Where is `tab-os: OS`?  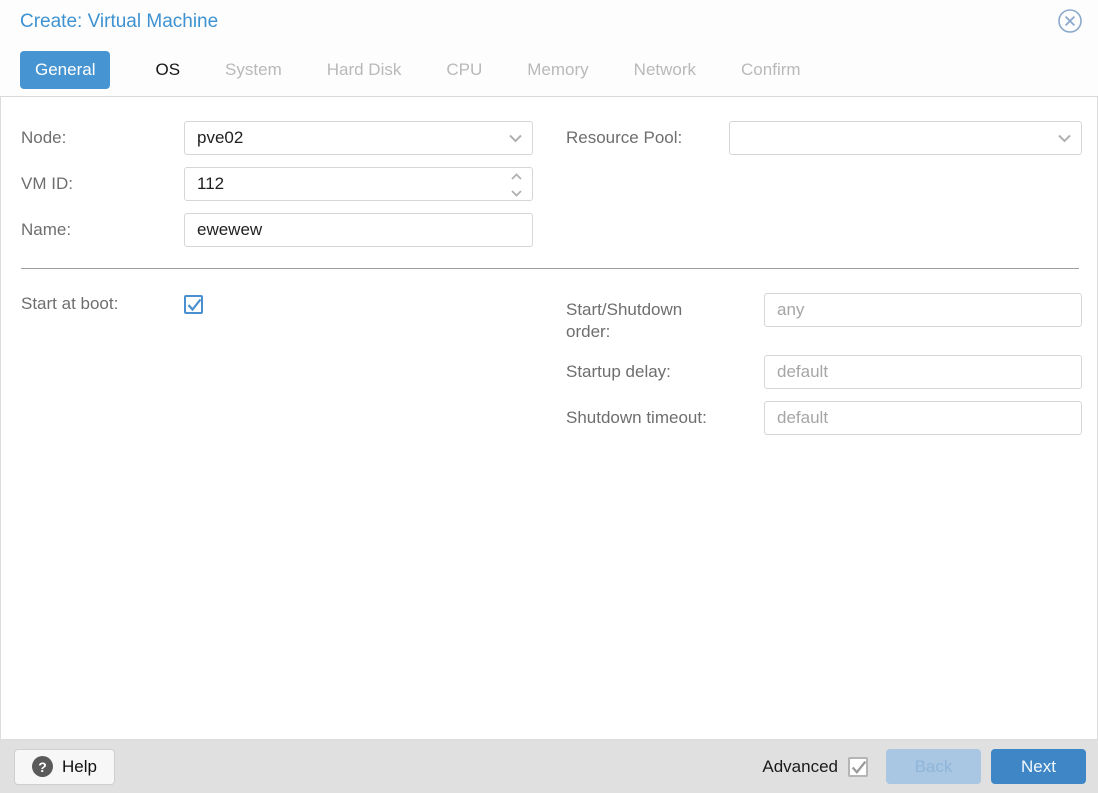
tab-os: OS is located at coordinates (167, 70).